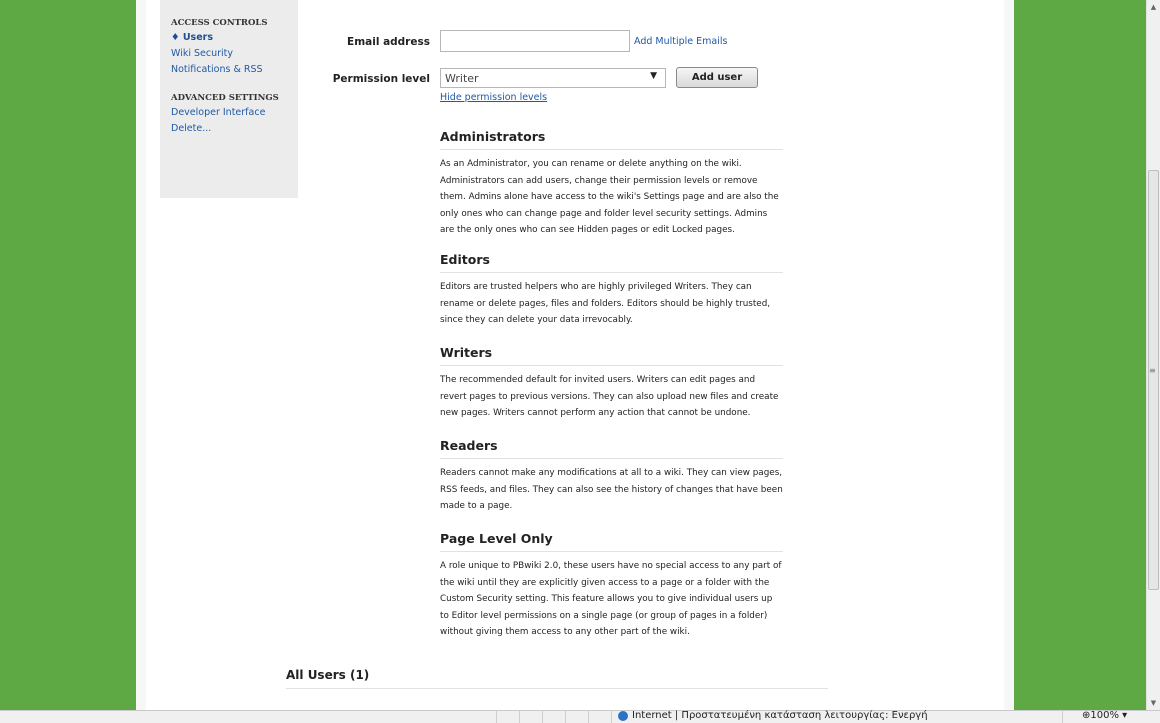  I want to click on role-title: Readers, so click(611, 448).